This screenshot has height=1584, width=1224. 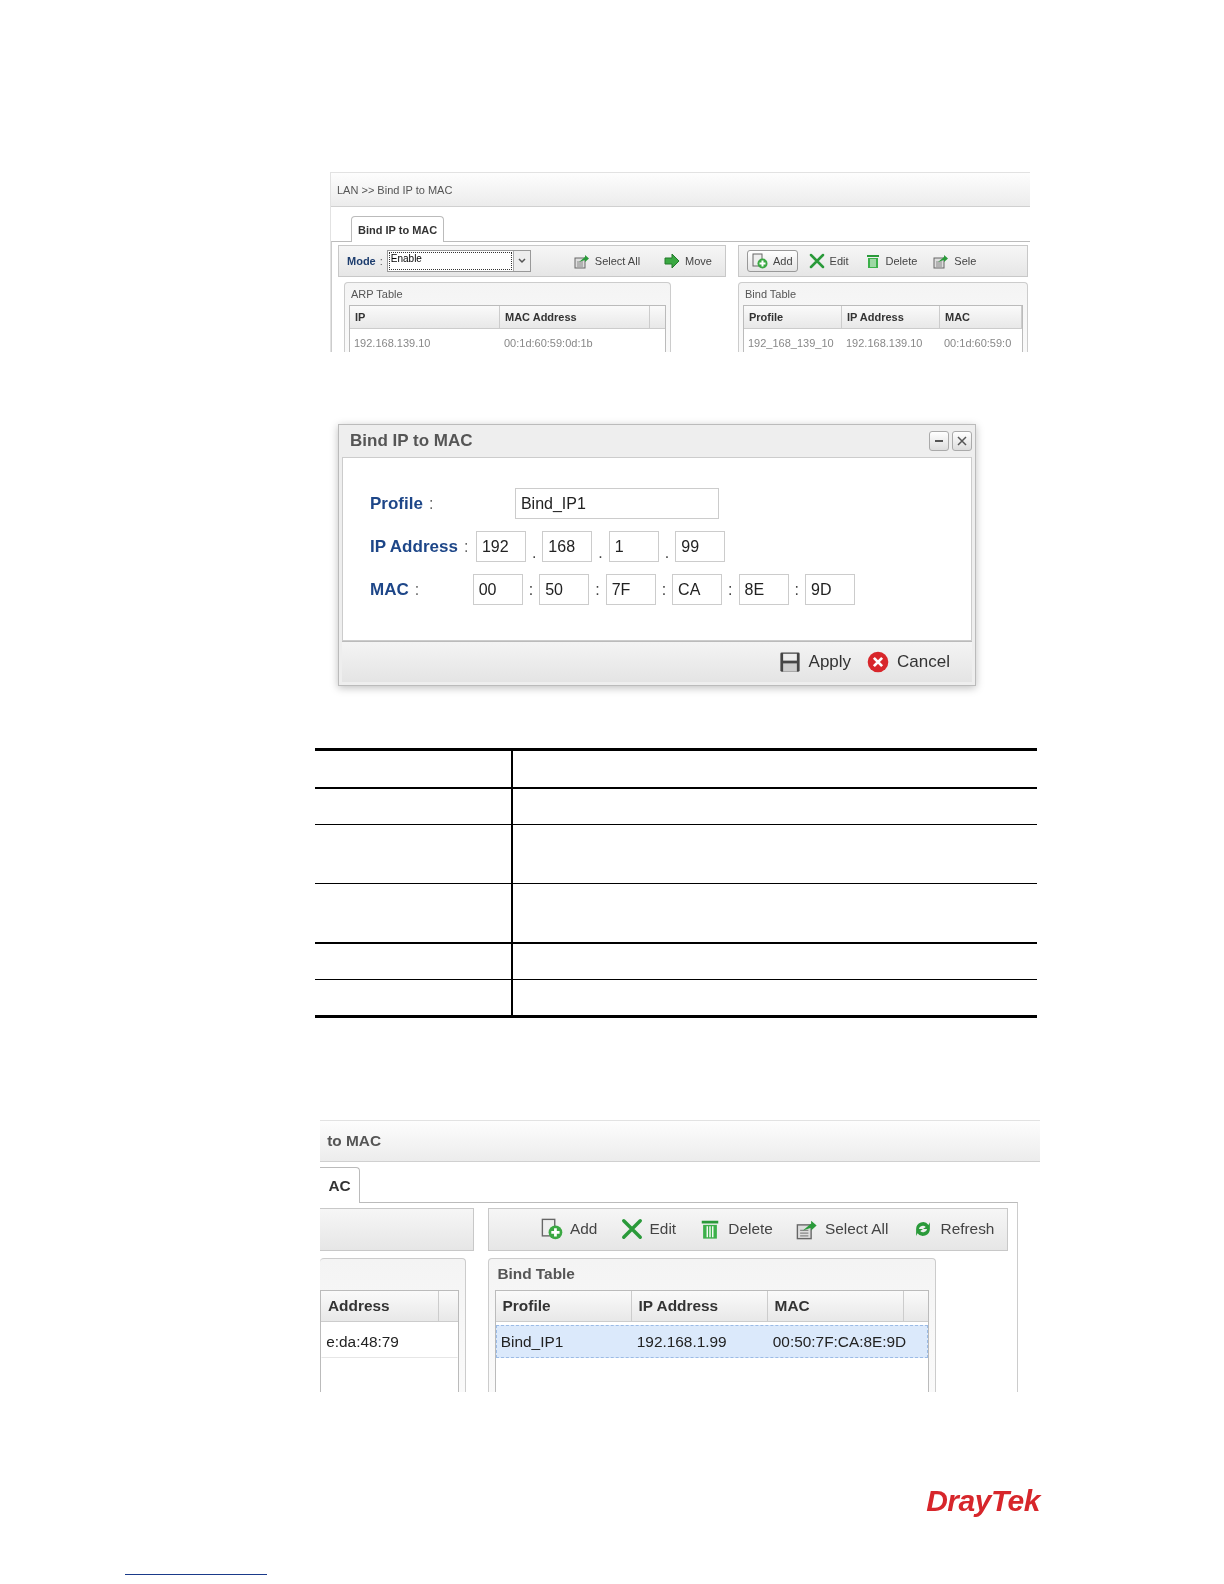 I want to click on breadcrumb: LAN >> Bind IP to MAC, so click(x=395, y=189).